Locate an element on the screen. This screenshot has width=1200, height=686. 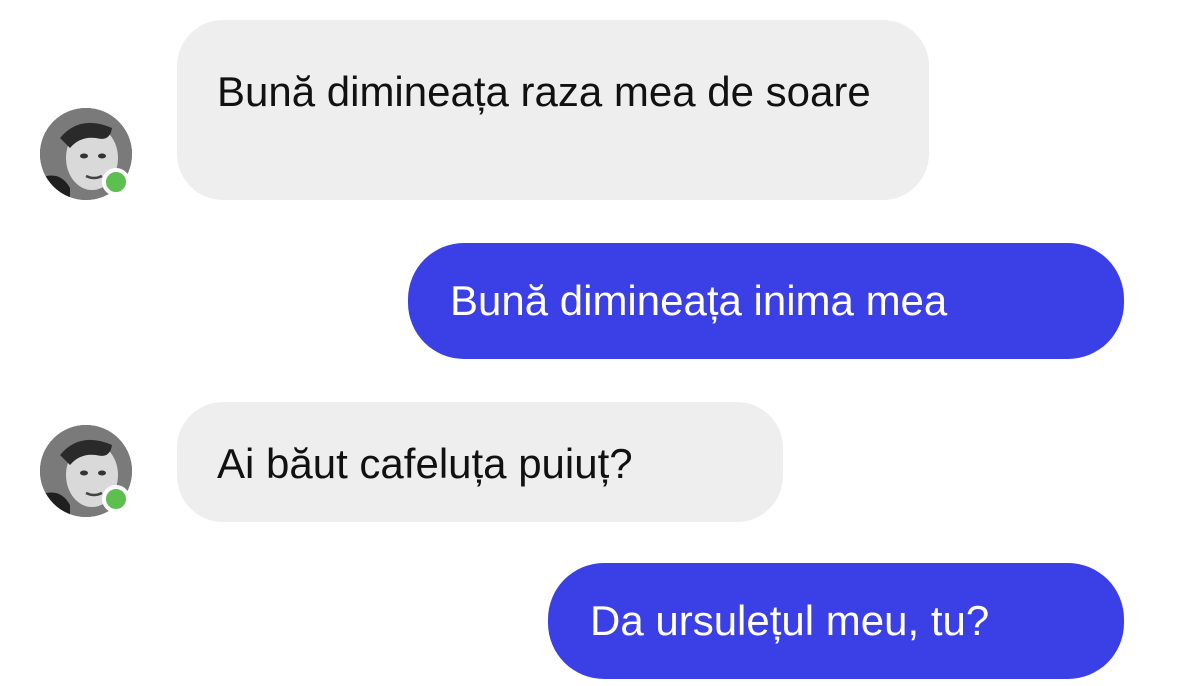
outgoing-message-bubble: Da ursulețul meu, tu? is located at coordinates (836, 621).